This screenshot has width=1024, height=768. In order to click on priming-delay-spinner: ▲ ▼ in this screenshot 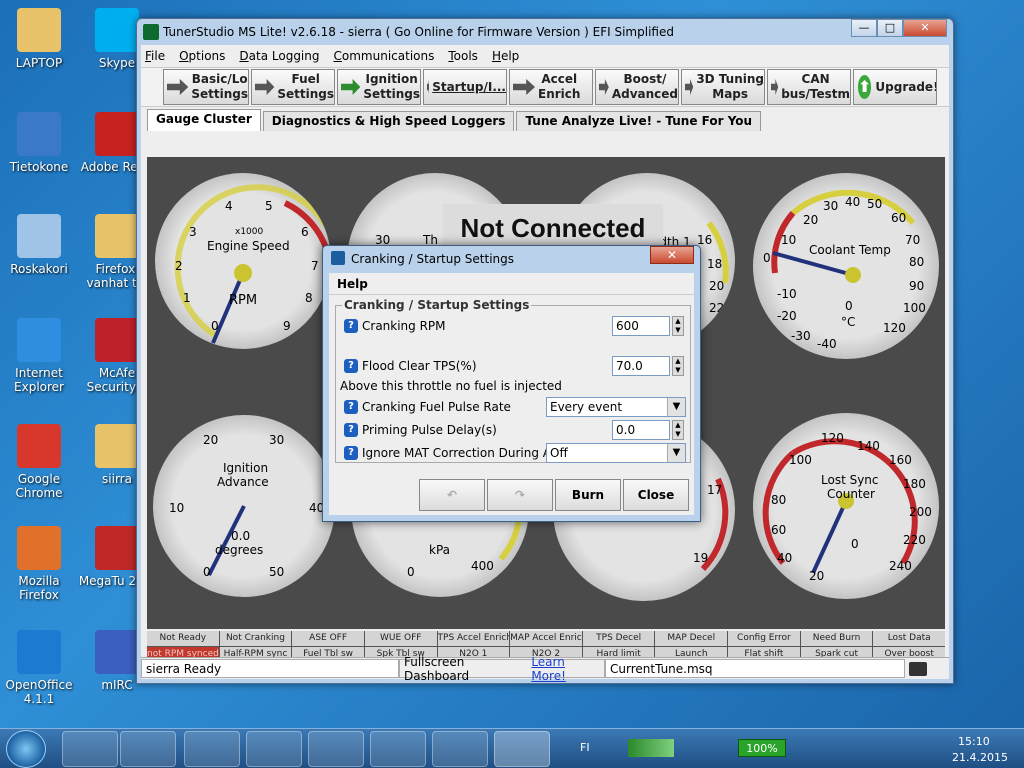, I will do `click(678, 430)`.